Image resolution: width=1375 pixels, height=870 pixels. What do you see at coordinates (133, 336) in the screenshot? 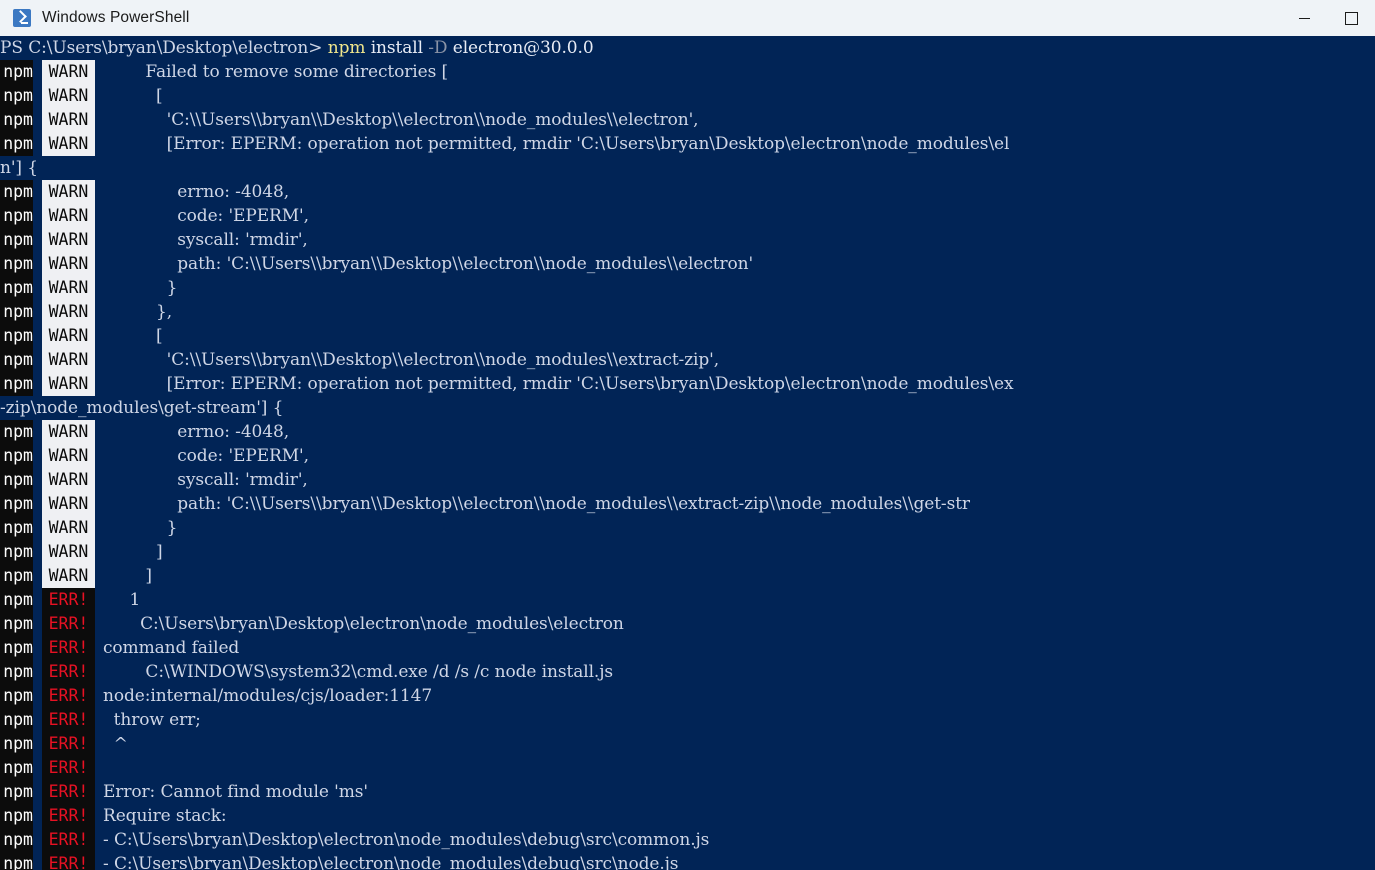
I see `terminal-line-text: [` at bounding box center [133, 336].